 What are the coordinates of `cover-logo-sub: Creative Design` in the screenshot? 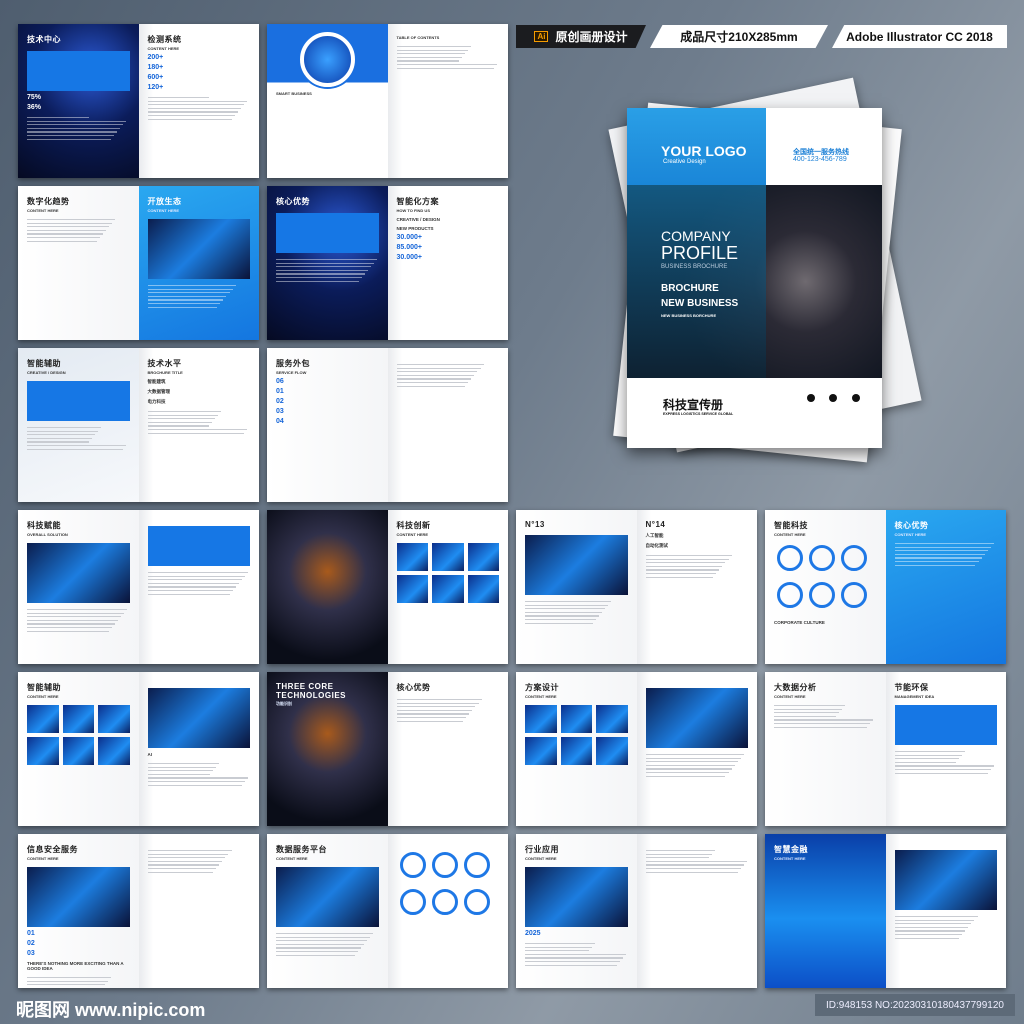 It's located at (684, 162).